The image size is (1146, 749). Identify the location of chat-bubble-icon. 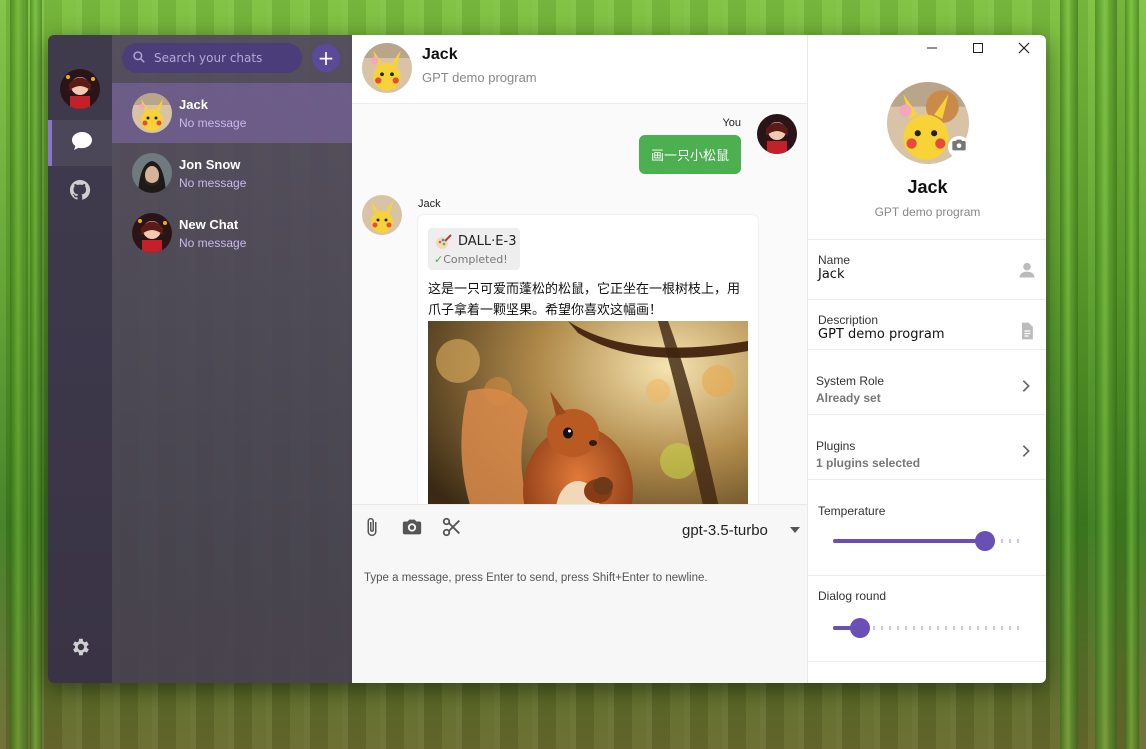
(82, 143).